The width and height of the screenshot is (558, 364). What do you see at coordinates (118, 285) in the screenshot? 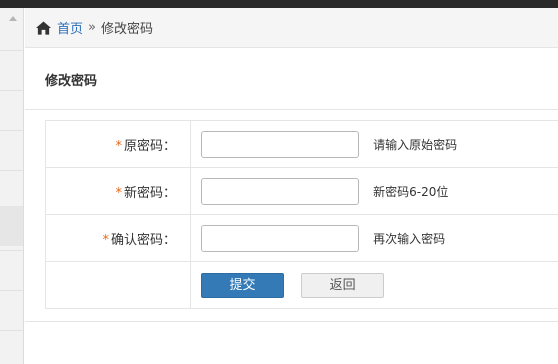
I see `actions-label-cell` at bounding box center [118, 285].